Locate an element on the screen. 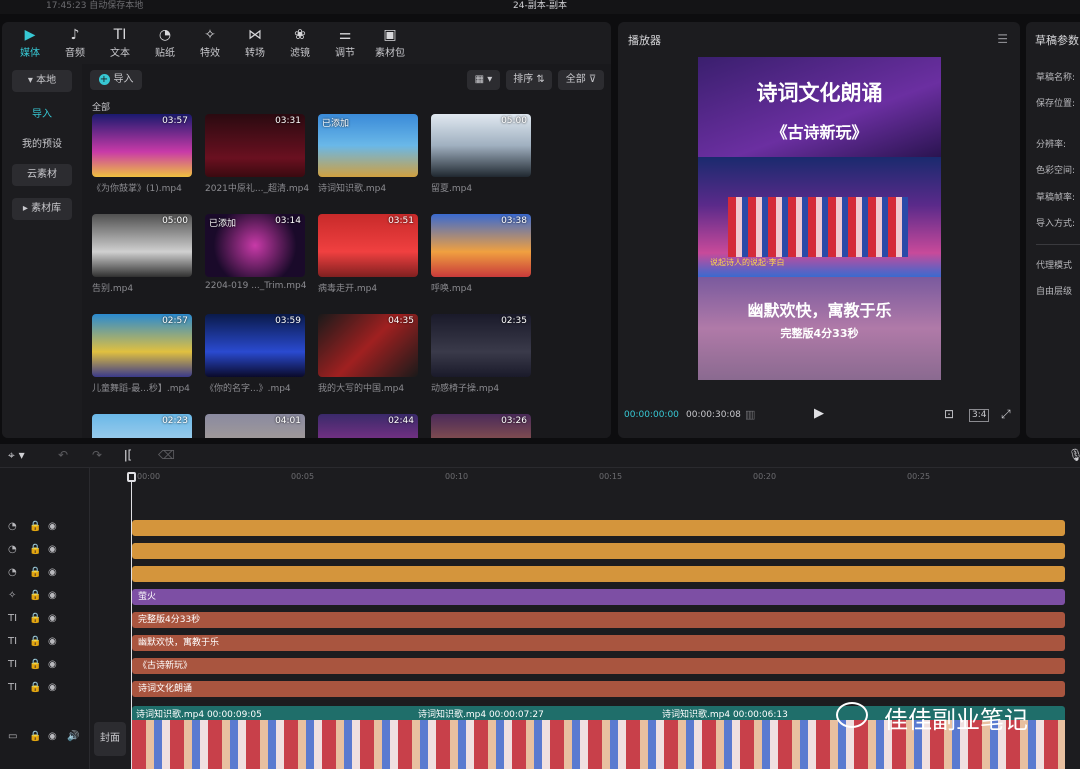 Image resolution: width=1080 pixels, height=769 pixels. media-thumbnail: 02:44 is located at coordinates (368, 426).